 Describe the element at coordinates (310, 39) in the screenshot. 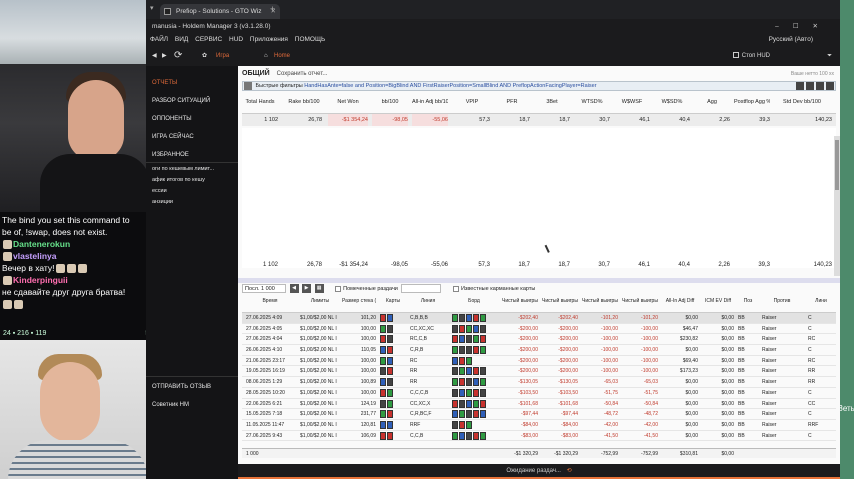

I see `menu-help: ПОМОЩЬ` at that location.